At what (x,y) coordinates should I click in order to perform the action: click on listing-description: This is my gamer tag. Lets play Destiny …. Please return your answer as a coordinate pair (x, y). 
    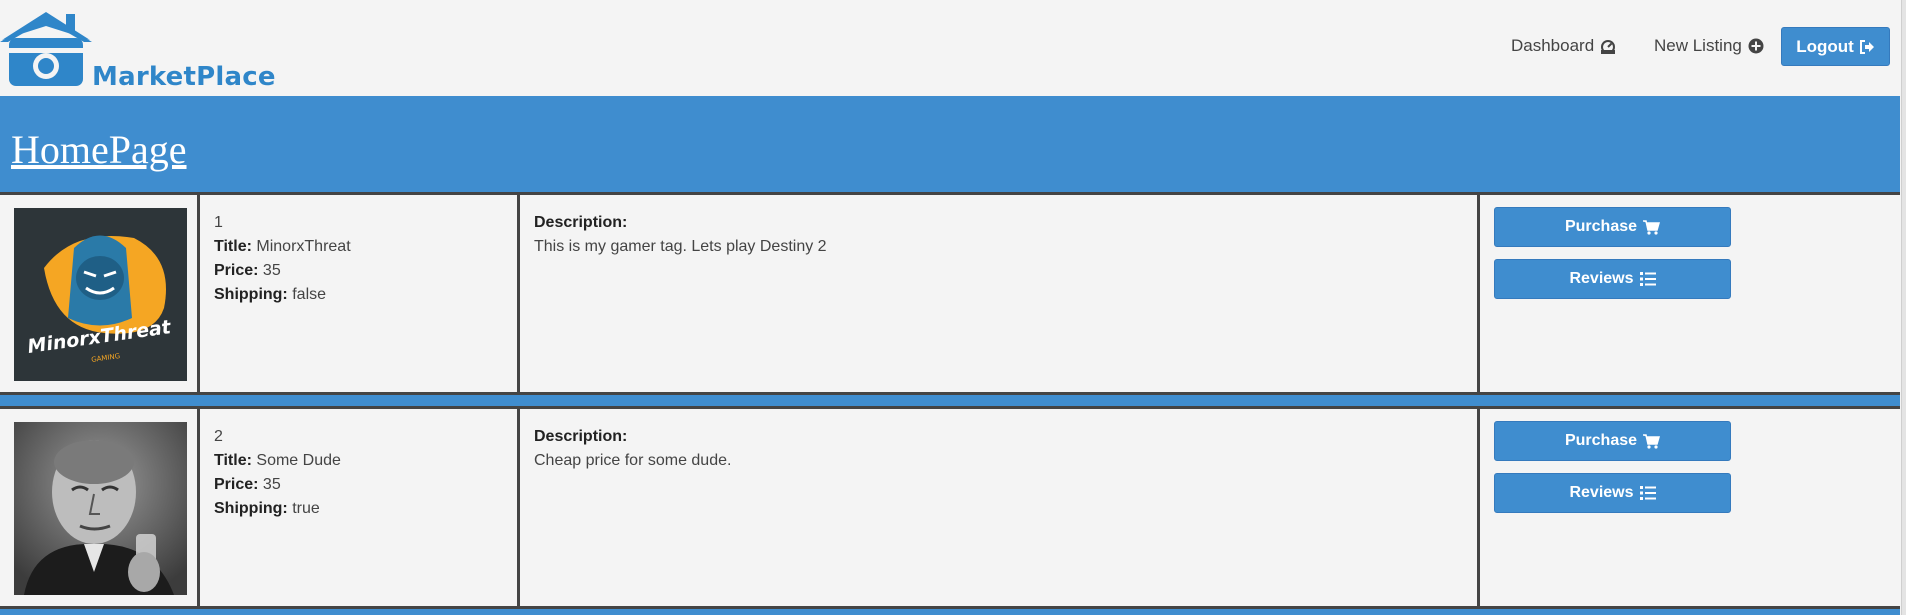
    Looking at the image, I should click on (680, 246).